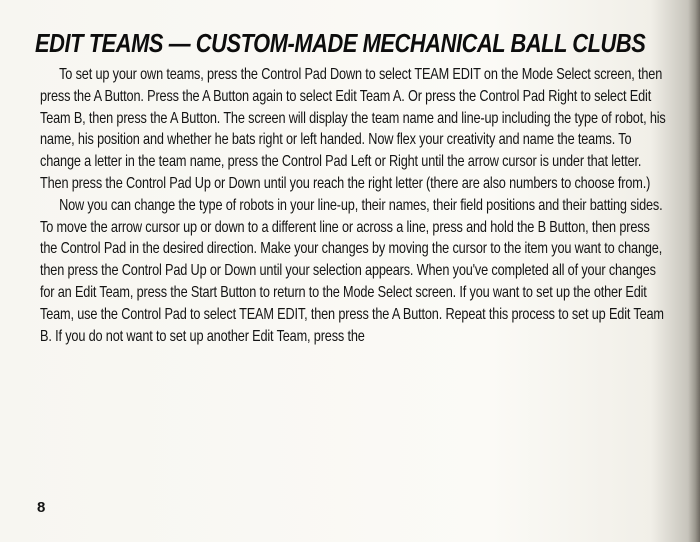  I want to click on page-number: 8, so click(41, 507).